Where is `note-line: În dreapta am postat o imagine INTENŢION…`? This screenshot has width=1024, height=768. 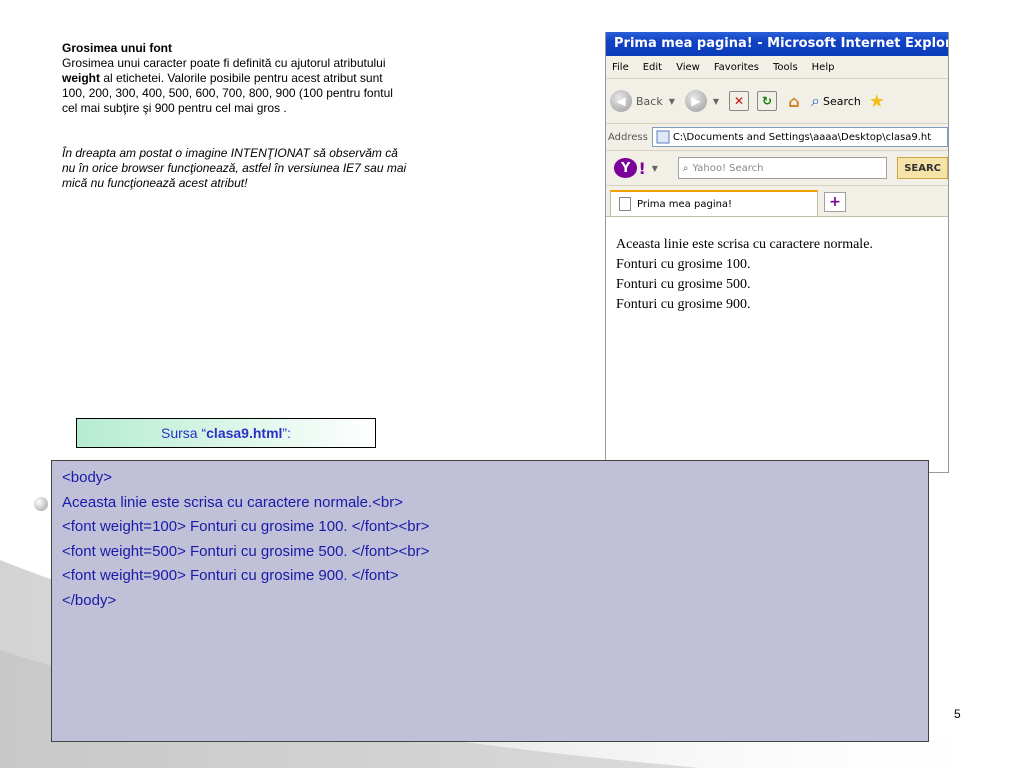 note-line: În dreapta am postat o imagine INTENŢION… is located at coordinates (230, 153).